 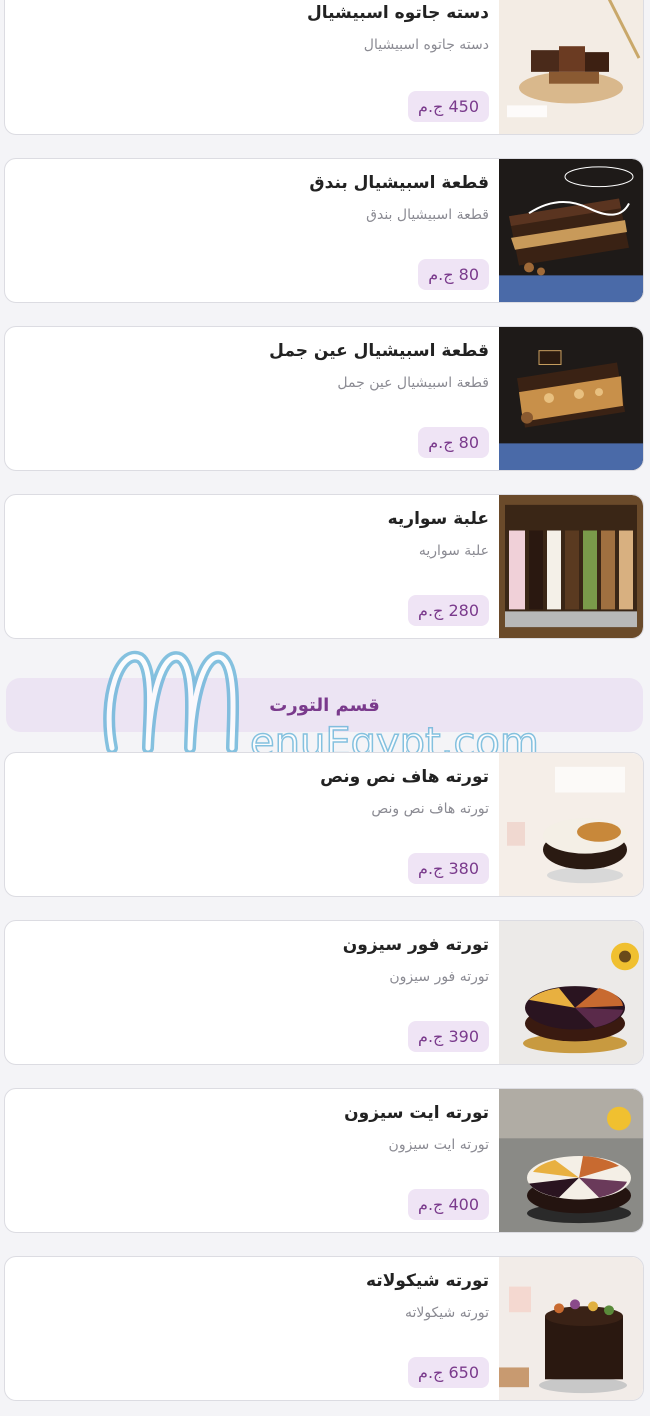 What do you see at coordinates (324, 1160) in the screenshot?
I see `product-card: تورته ايت سيزون تورته ايت سيزون 400 ج.م` at bounding box center [324, 1160].